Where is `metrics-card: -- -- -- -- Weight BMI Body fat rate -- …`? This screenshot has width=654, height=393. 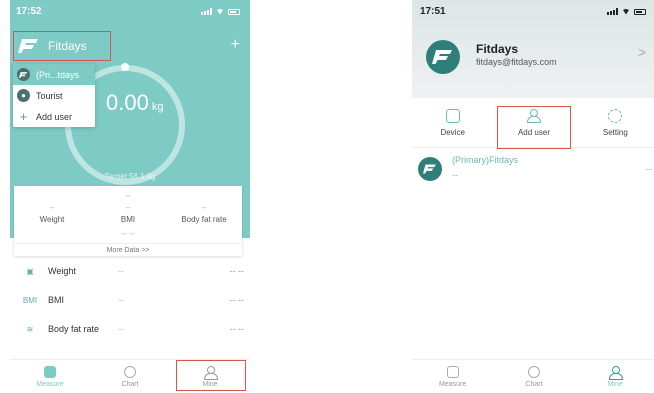
metrics-card: -- -- -- -- Weight BMI Body fat rate -- … is located at coordinates (128, 221).